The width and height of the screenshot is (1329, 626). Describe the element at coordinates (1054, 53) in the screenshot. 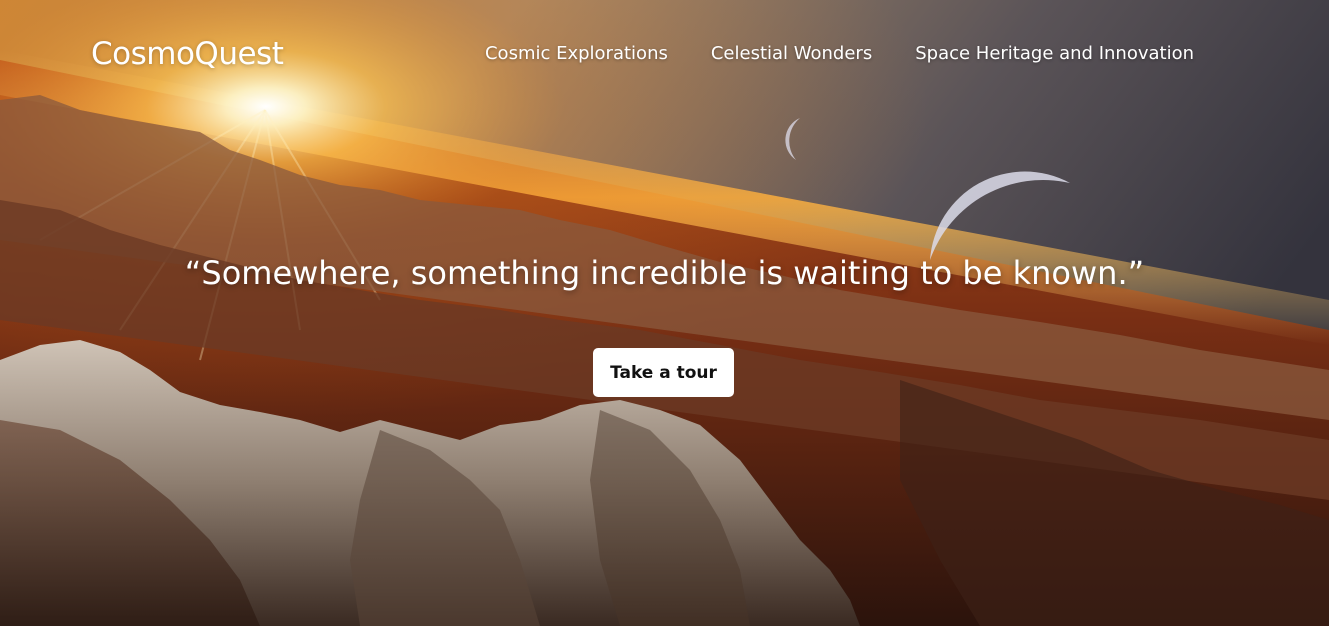

I see `nav-link-space-heritage: Space Heritage and Innovation` at that location.